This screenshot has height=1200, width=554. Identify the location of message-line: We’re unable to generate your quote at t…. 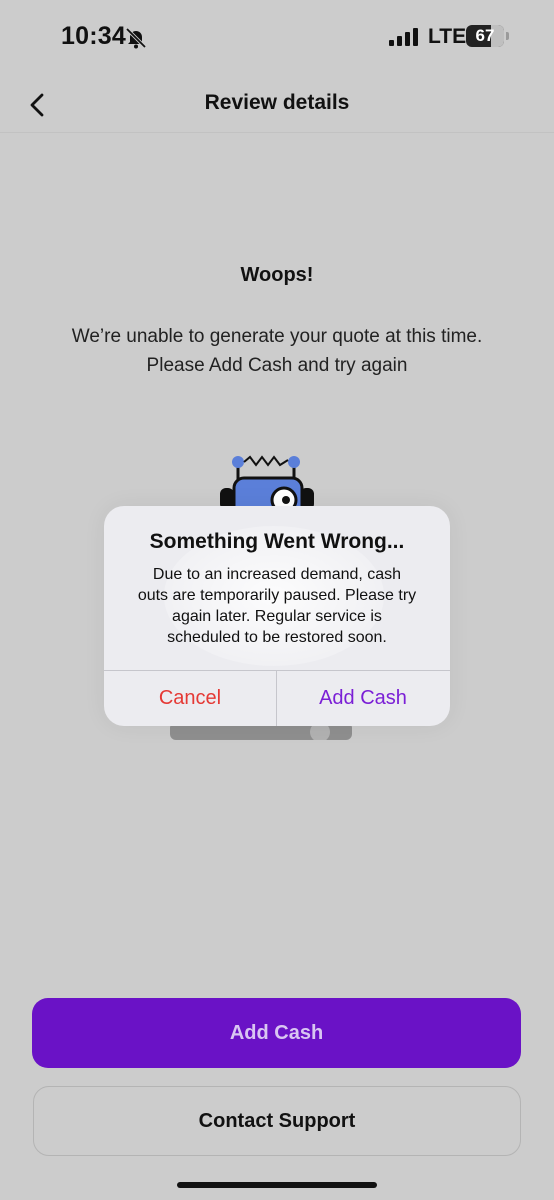
(277, 336).